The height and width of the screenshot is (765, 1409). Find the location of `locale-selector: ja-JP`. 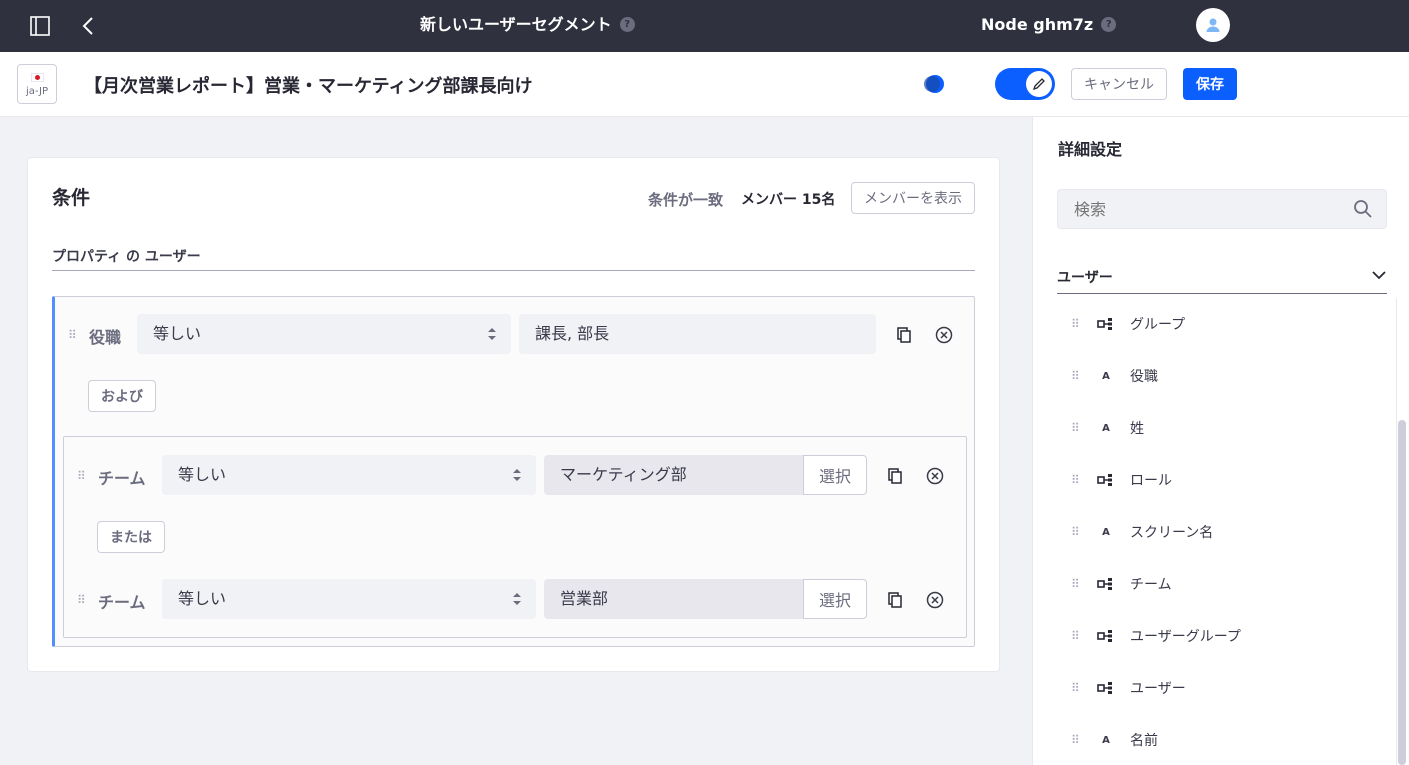

locale-selector: ja-JP is located at coordinates (37, 84).